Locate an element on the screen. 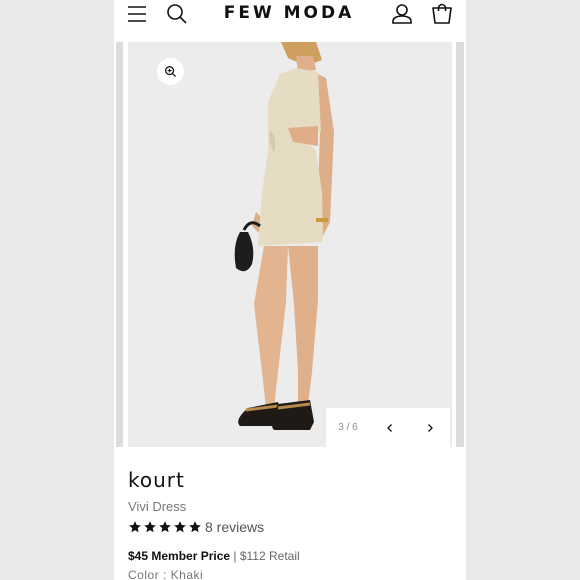  model-photo is located at coordinates (284, 236).